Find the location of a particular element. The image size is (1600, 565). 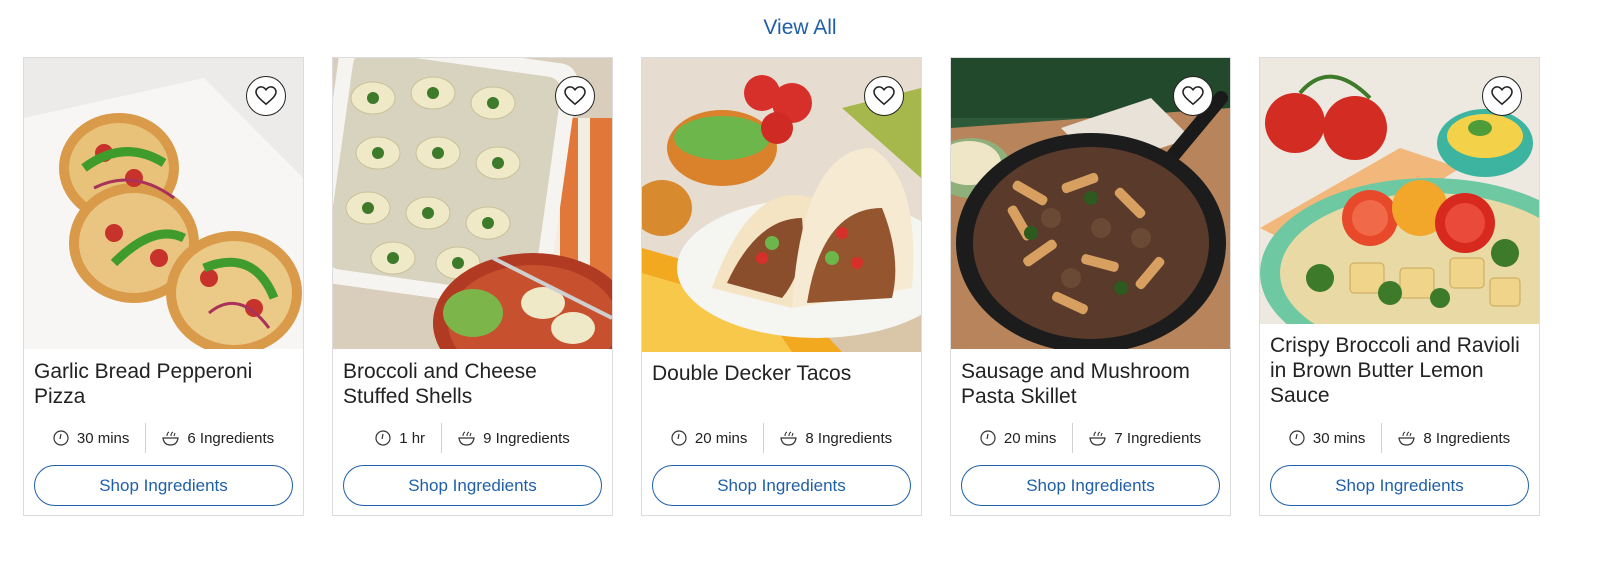

view-all-container: View All is located at coordinates (800, 28).